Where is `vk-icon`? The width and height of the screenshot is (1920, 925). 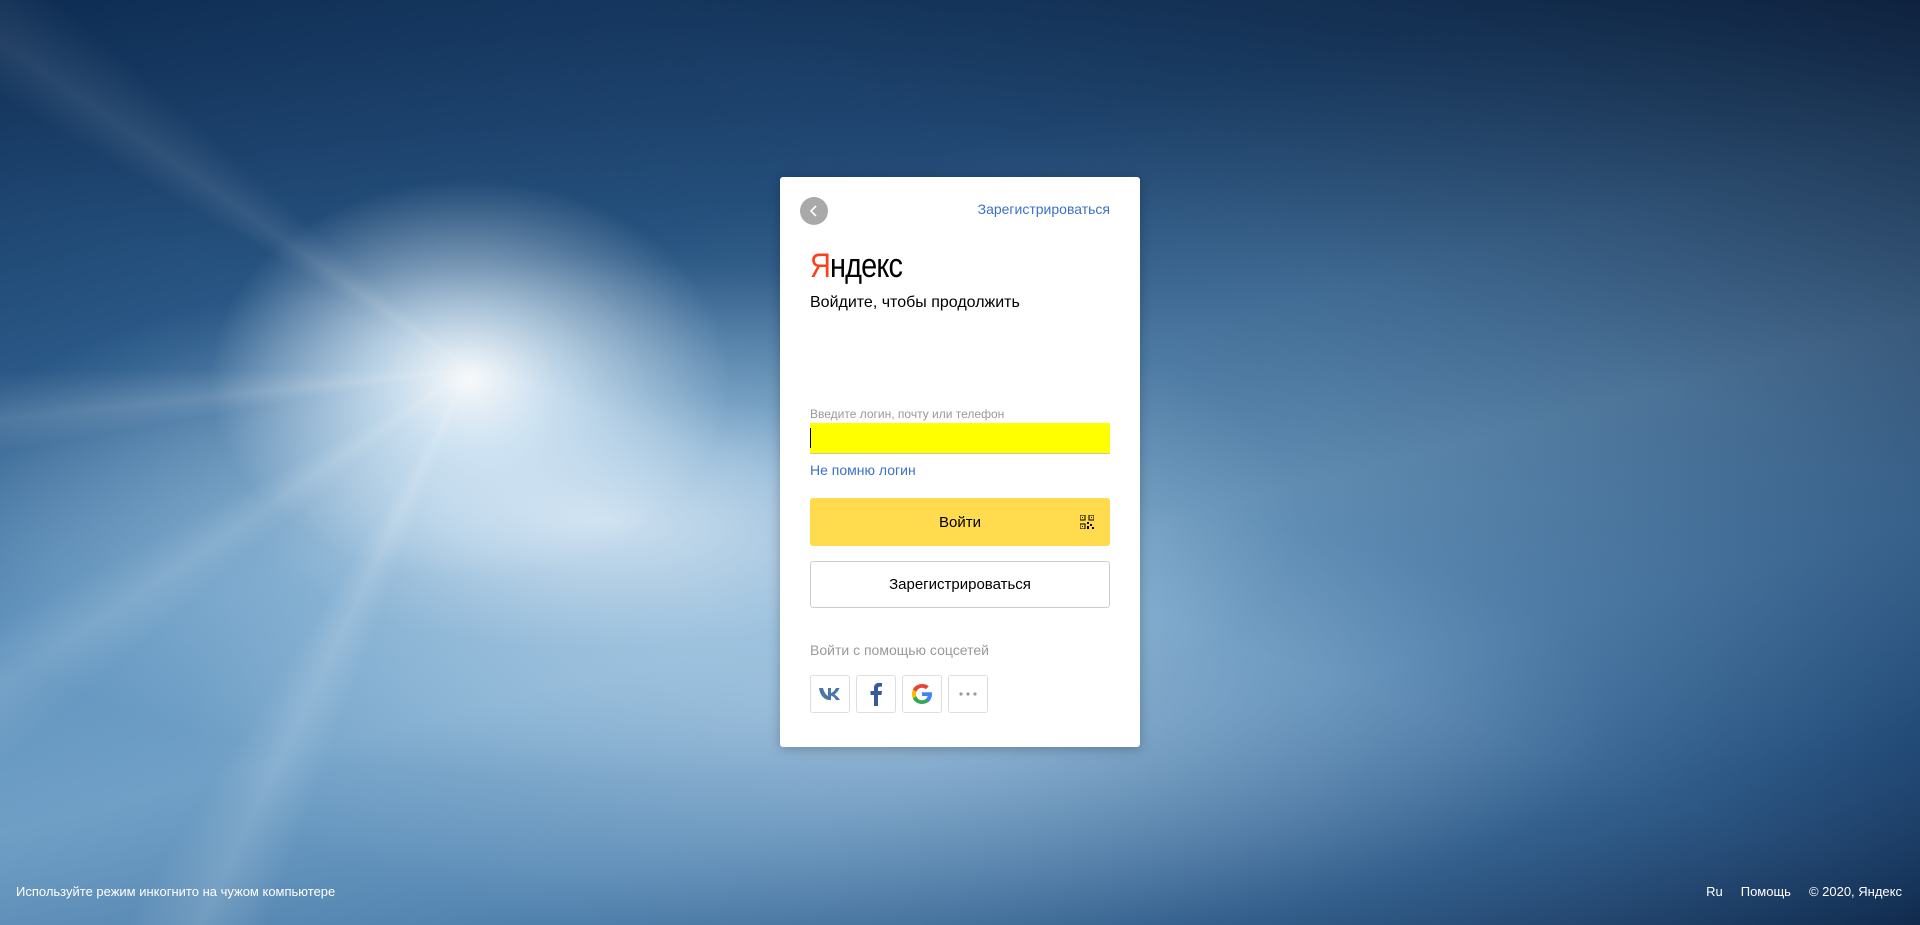
vk-icon is located at coordinates (829, 694).